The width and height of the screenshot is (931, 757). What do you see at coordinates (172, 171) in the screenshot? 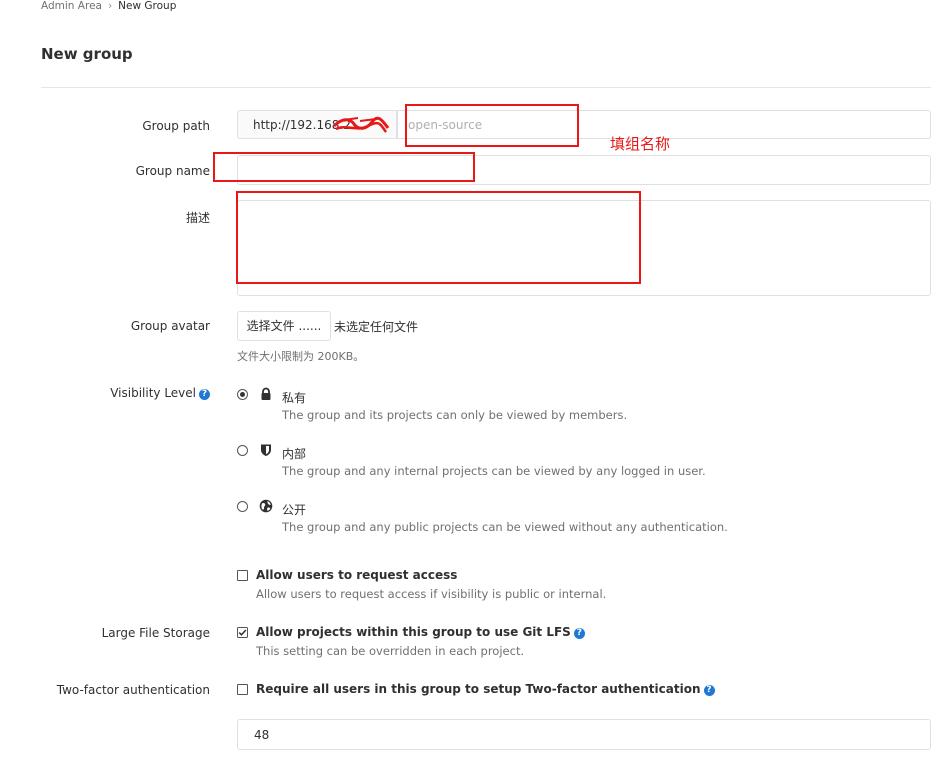
I see `group-name-label: Group name` at bounding box center [172, 171].